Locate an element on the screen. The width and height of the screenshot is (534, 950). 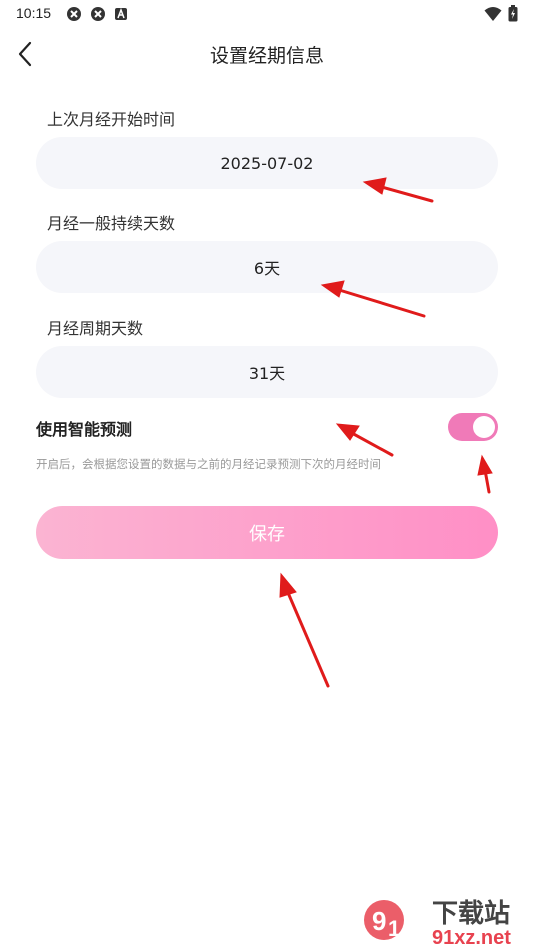
last-period-label: 上次月经开始时间 is located at coordinates (111, 119).